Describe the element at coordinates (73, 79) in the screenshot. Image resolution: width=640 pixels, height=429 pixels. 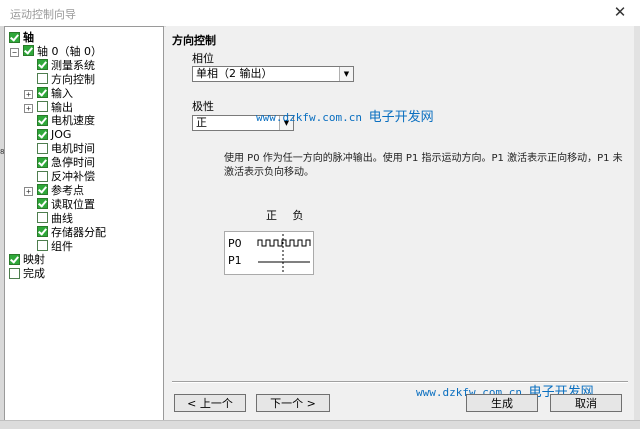
I see `tree-item-label: 方向控制` at that location.